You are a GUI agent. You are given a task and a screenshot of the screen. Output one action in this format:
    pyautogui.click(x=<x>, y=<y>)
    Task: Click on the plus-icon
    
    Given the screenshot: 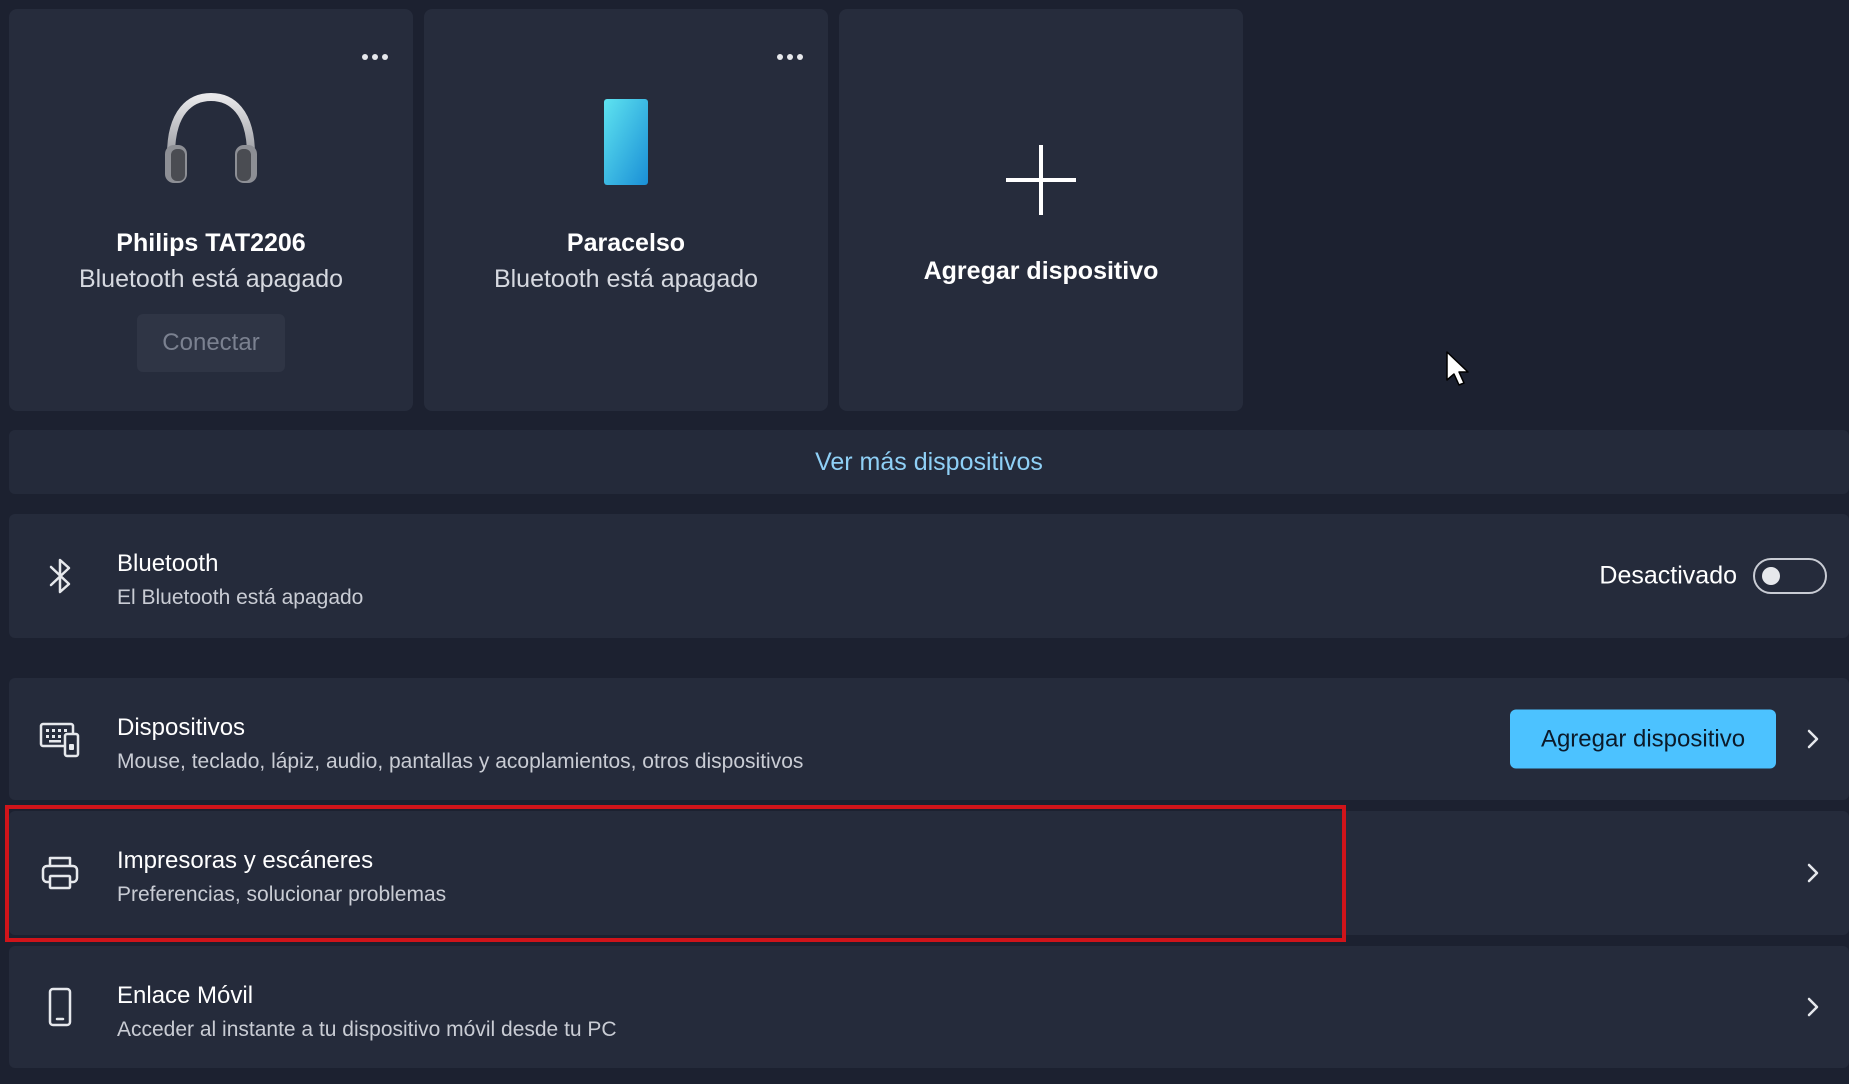 What is the action you would take?
    pyautogui.click(x=1041, y=180)
    